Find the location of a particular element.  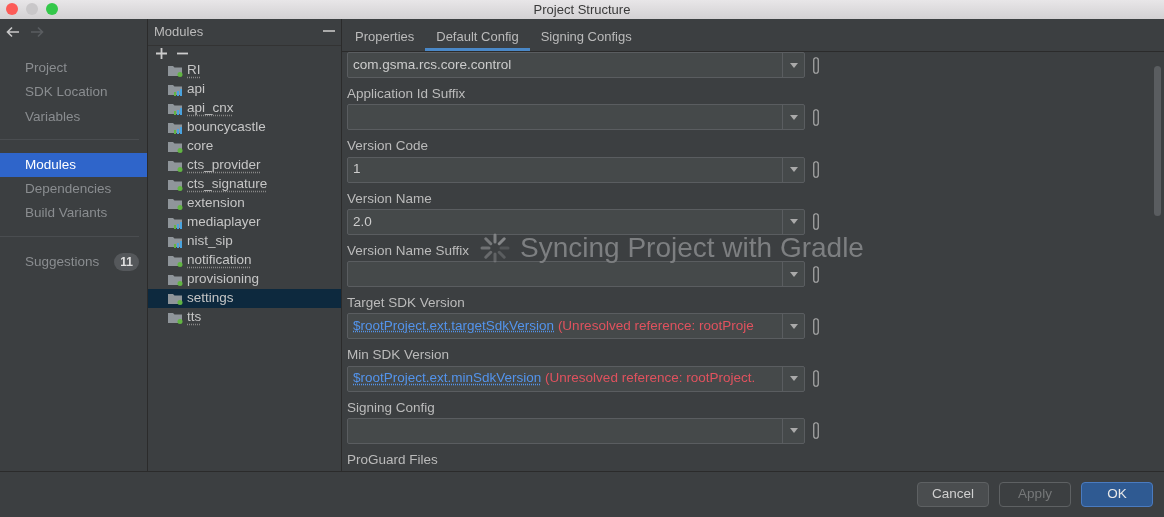

scrollbar-thumb is located at coordinates (1157, 141).